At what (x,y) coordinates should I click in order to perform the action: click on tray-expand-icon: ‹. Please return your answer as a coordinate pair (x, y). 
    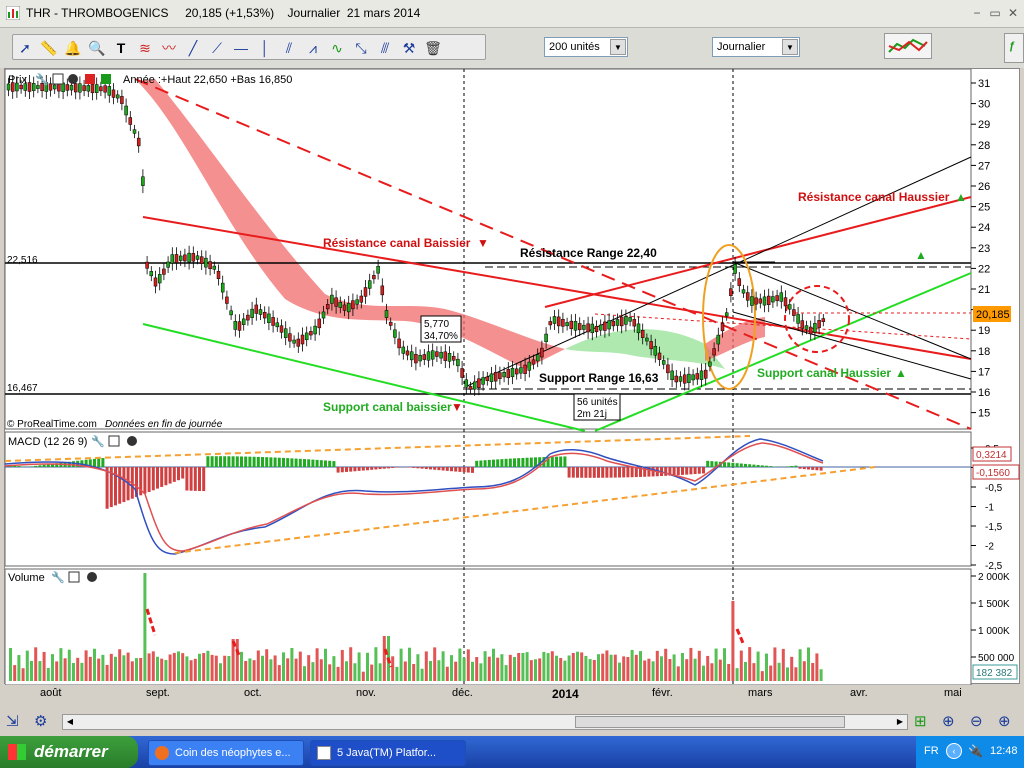
    Looking at the image, I should click on (954, 751).